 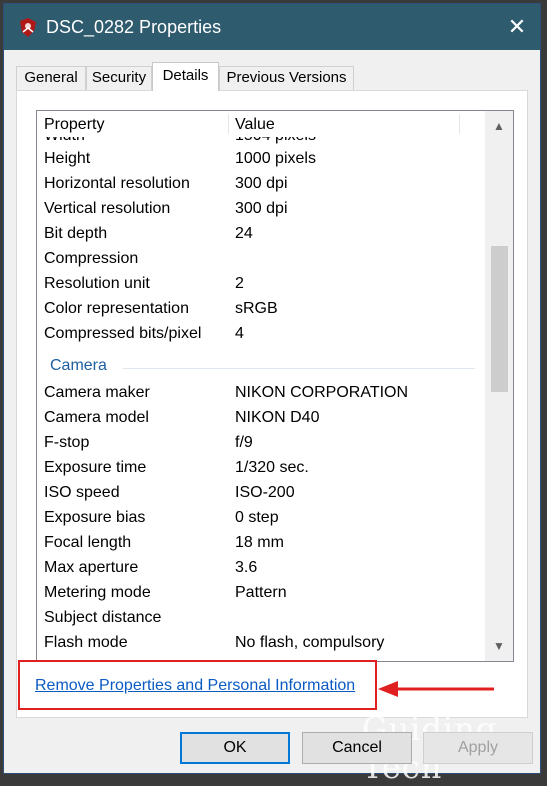 I want to click on scroll-down-button: ▼, so click(x=499, y=646).